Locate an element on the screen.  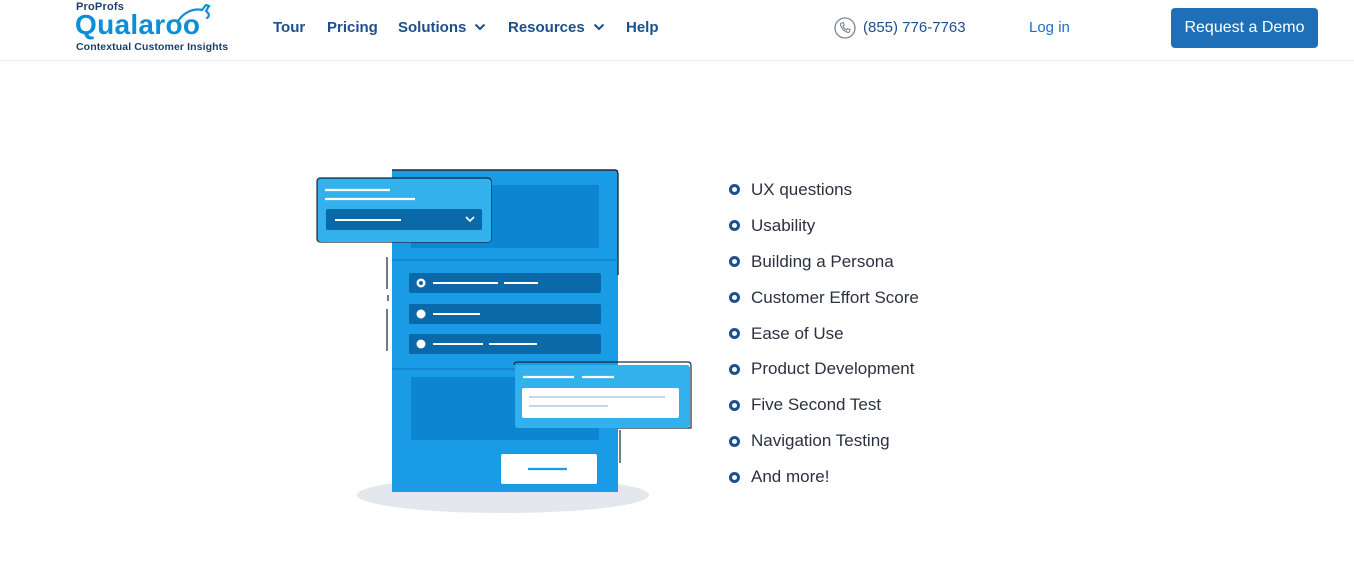
nav-solutions: Solutions is located at coordinates (442, 28).